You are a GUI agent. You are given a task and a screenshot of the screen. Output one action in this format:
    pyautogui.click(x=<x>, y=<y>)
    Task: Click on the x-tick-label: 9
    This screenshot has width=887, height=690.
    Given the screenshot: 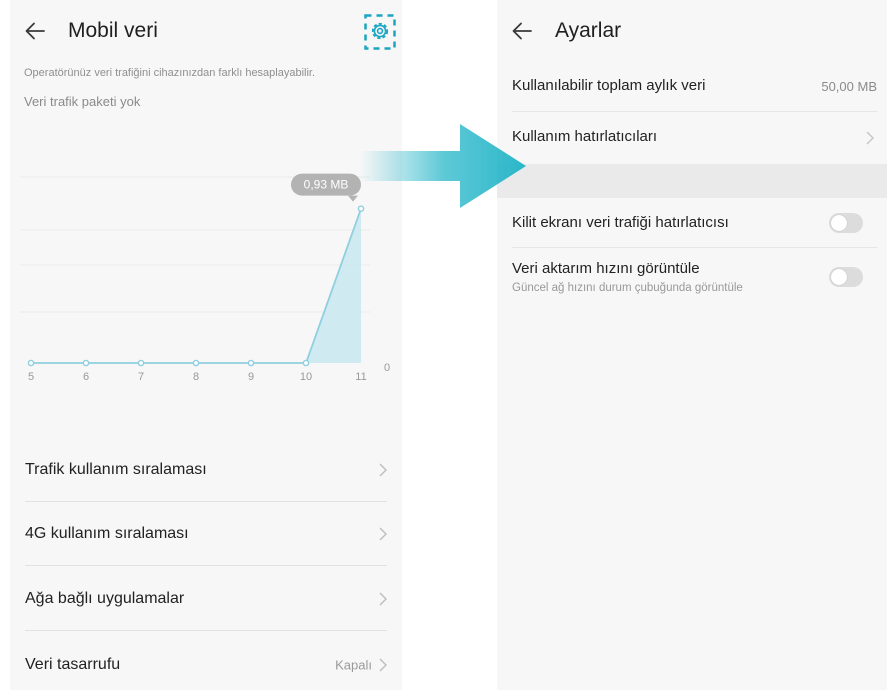 What is the action you would take?
    pyautogui.click(x=251, y=377)
    